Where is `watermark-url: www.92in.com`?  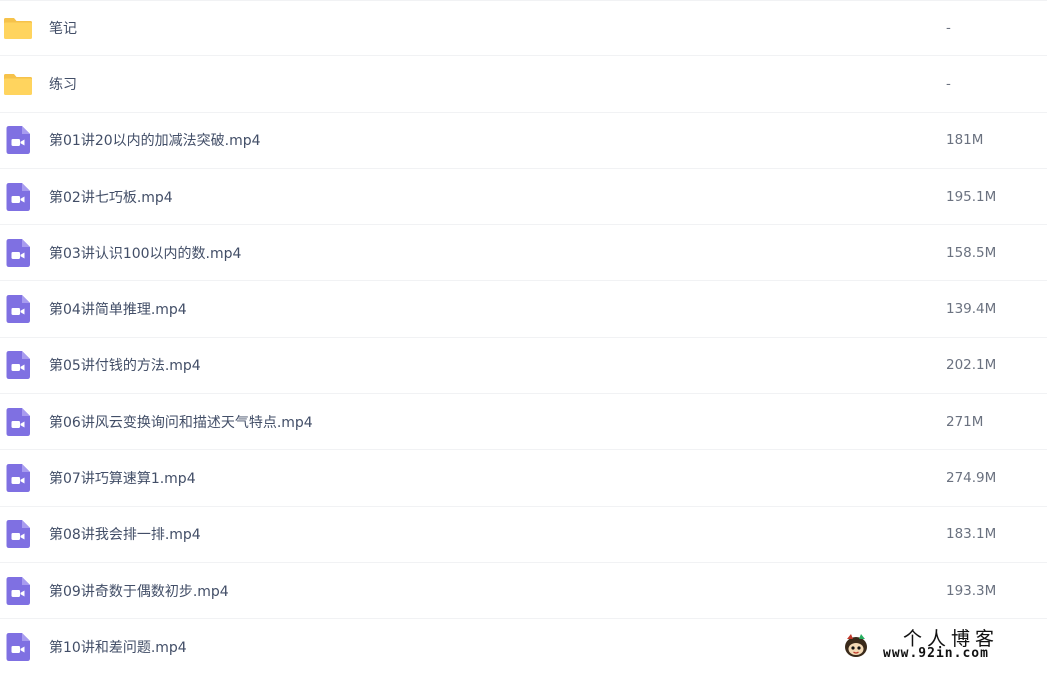 watermark-url: www.92in.com is located at coordinates (936, 653).